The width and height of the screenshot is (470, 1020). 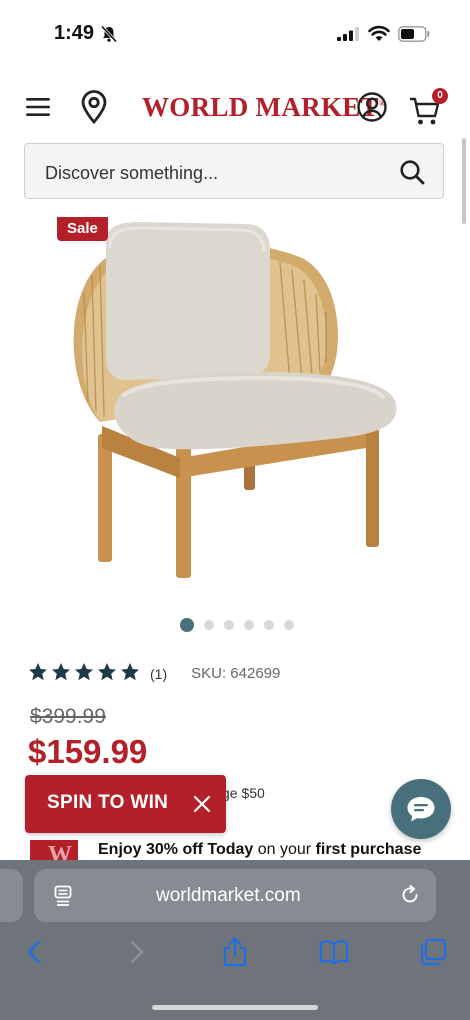 I want to click on share-icon, so click(x=235, y=952).